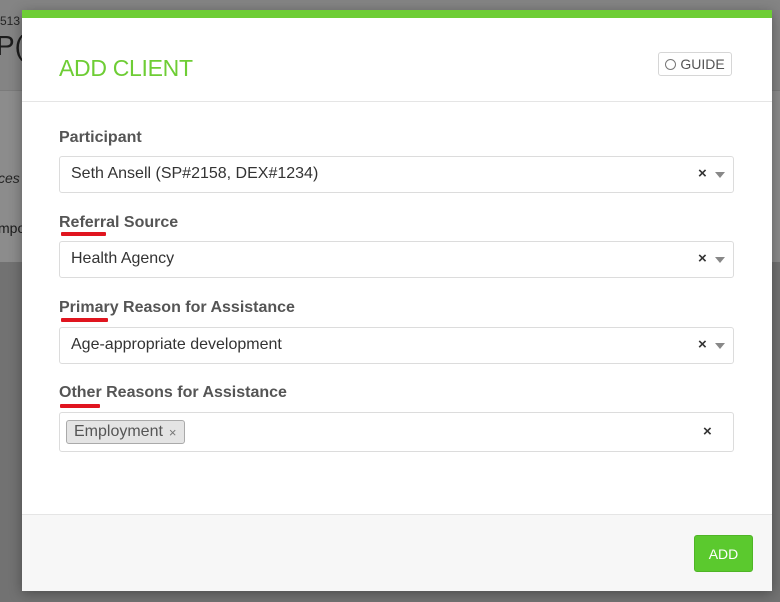  I want to click on add-button: ADD, so click(723, 553).